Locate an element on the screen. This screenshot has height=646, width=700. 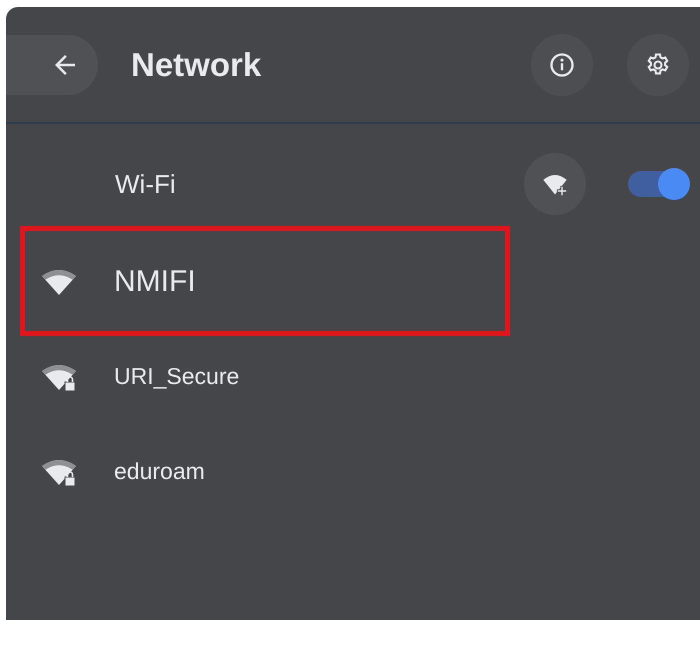
network-name: NMIFI is located at coordinates (155, 281).